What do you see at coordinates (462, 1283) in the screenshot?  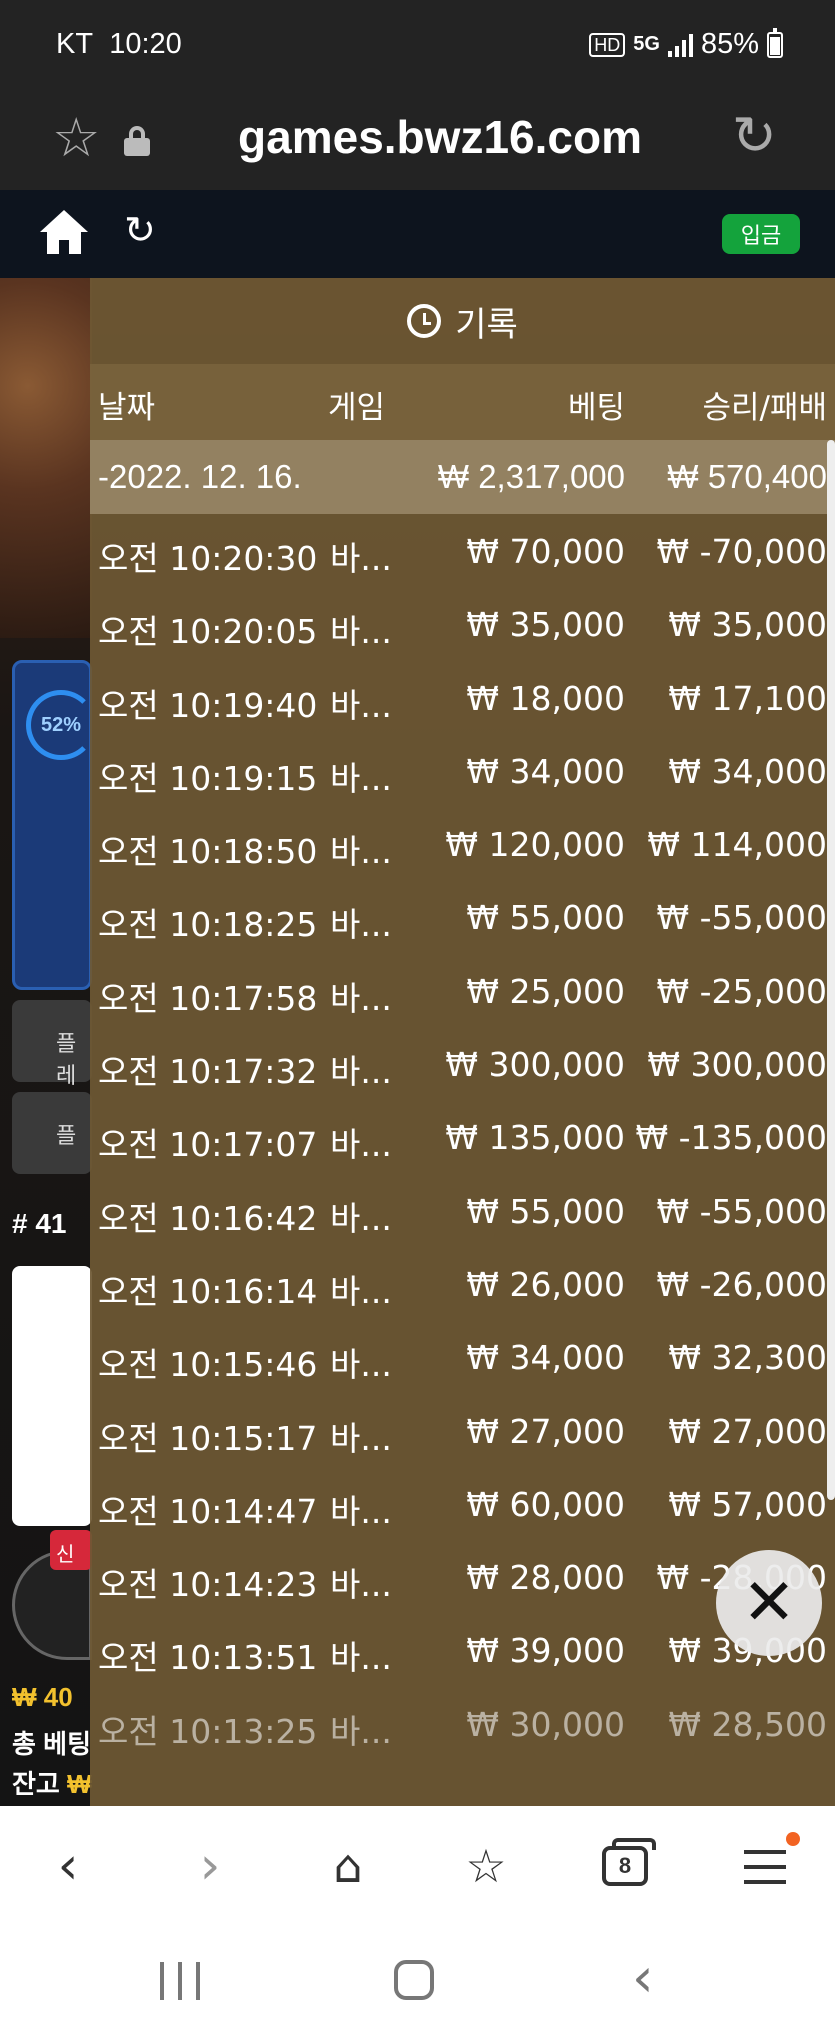 I see `history-row: 오전 10:16:14 바... ₩ 26,000 ₩ -26,000` at bounding box center [462, 1283].